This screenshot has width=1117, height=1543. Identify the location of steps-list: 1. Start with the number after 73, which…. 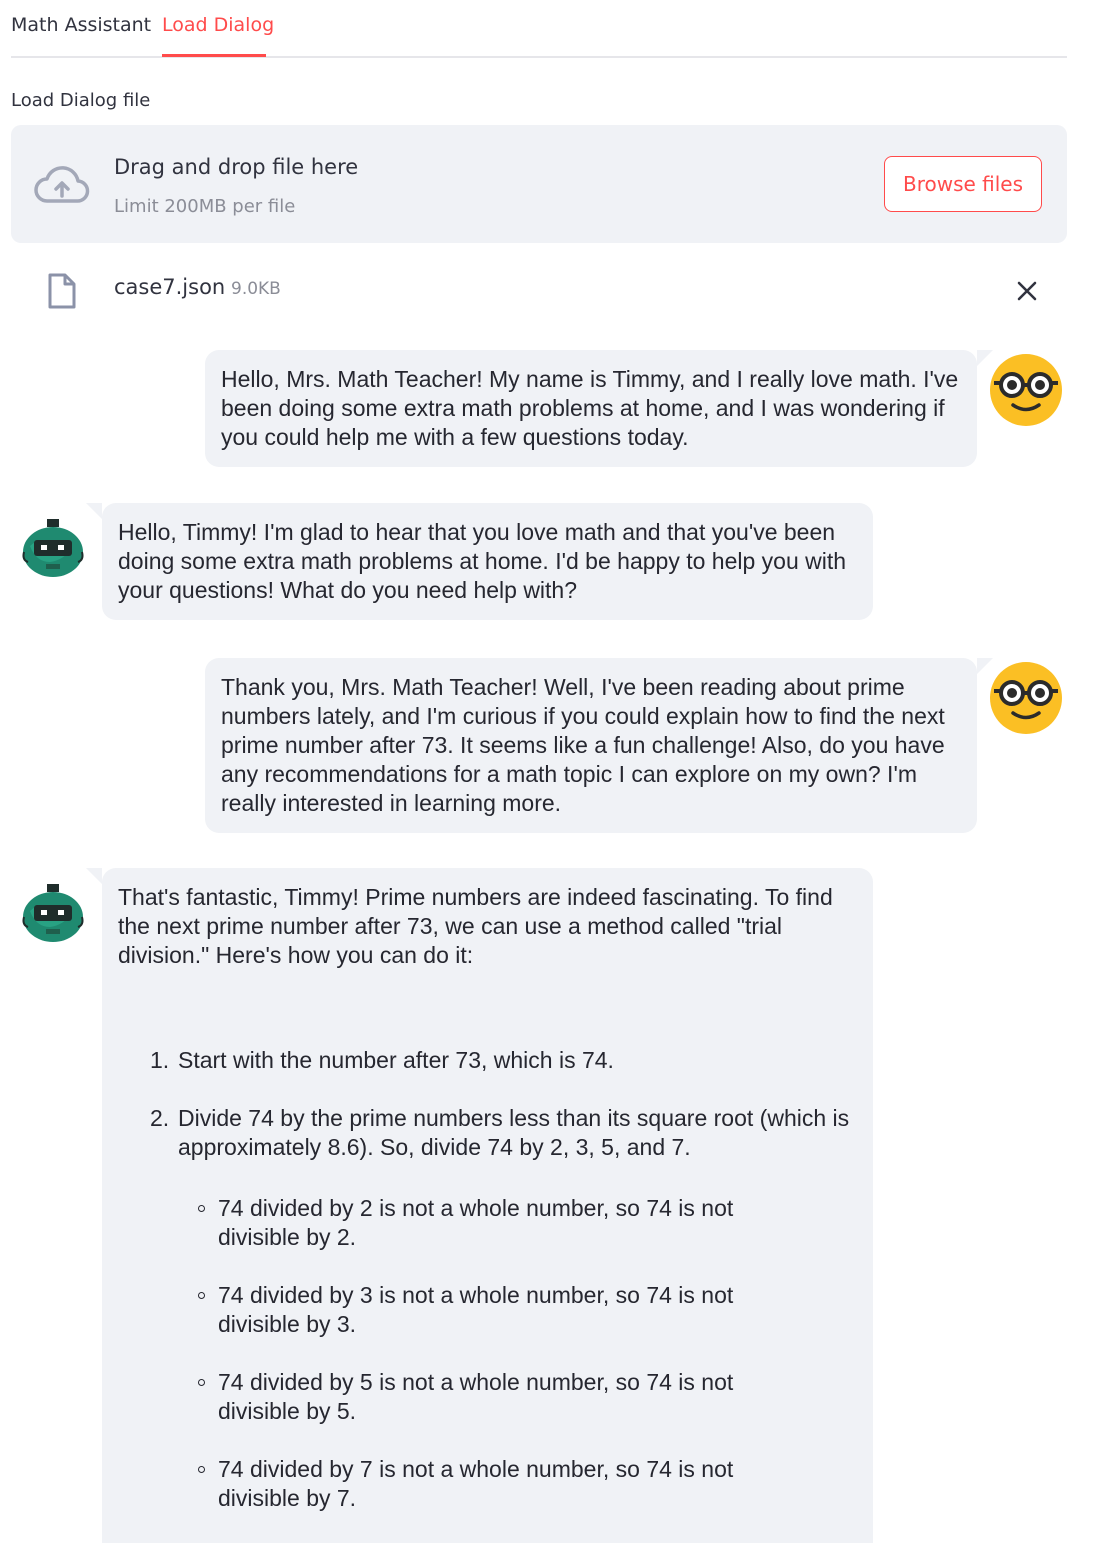
(500, 1118).